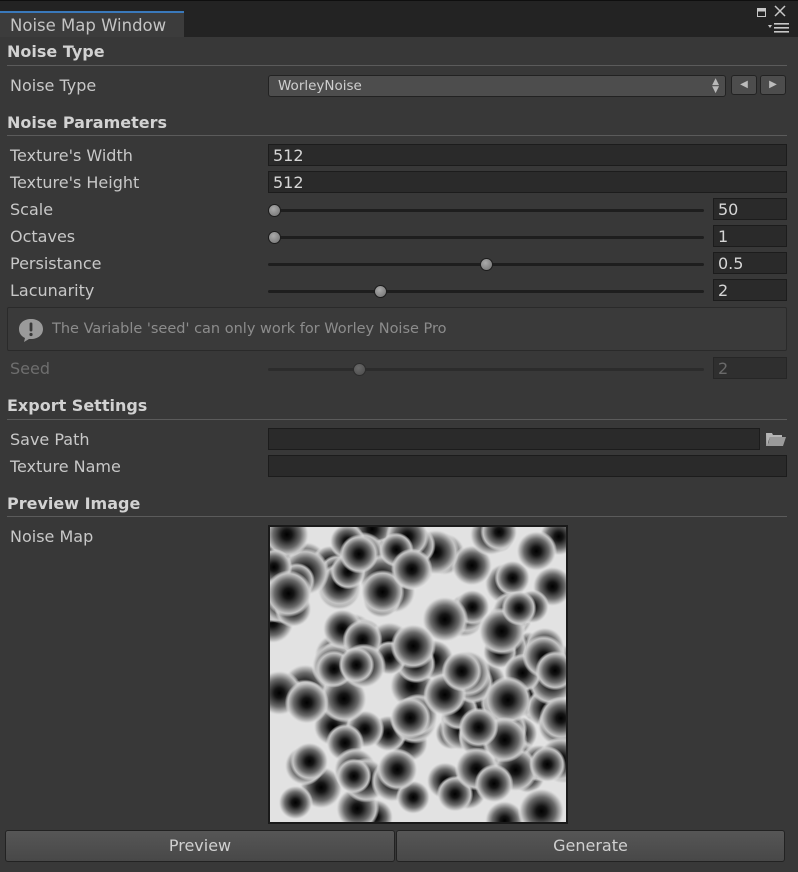 The height and width of the screenshot is (872, 798). What do you see at coordinates (75, 182) in the screenshot?
I see `texture-height-label: Texture's Height` at bounding box center [75, 182].